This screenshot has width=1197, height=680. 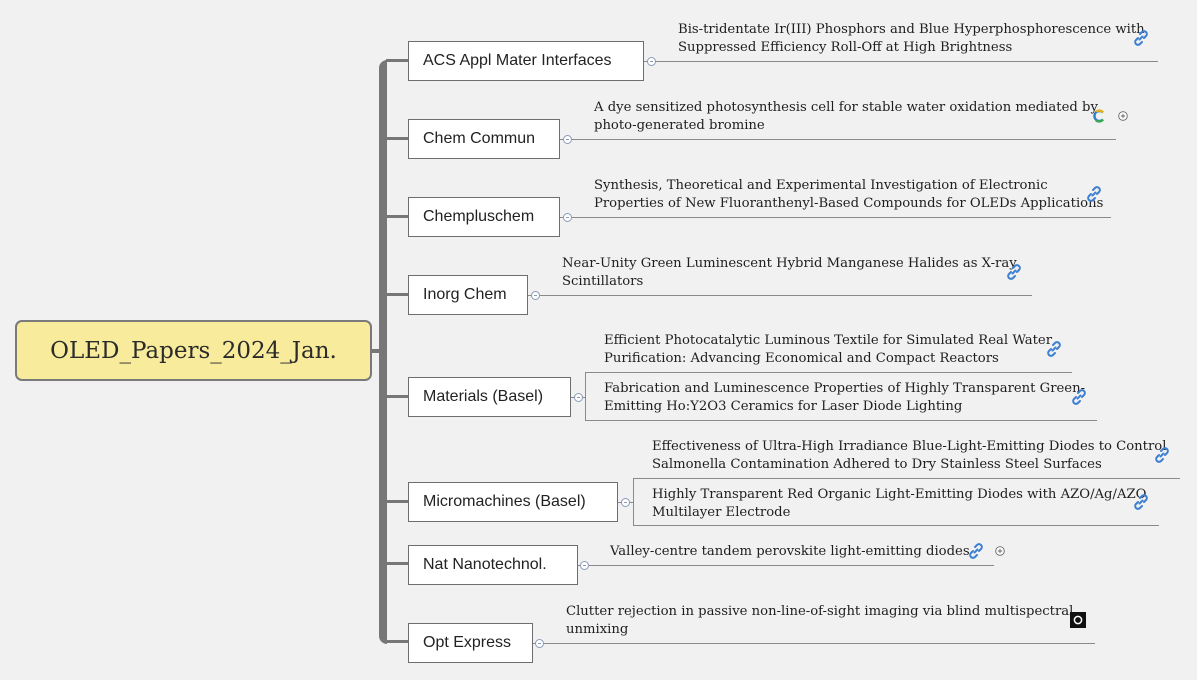 I want to click on journal-node-materials-basel: Materials (Basel), so click(x=489, y=397).